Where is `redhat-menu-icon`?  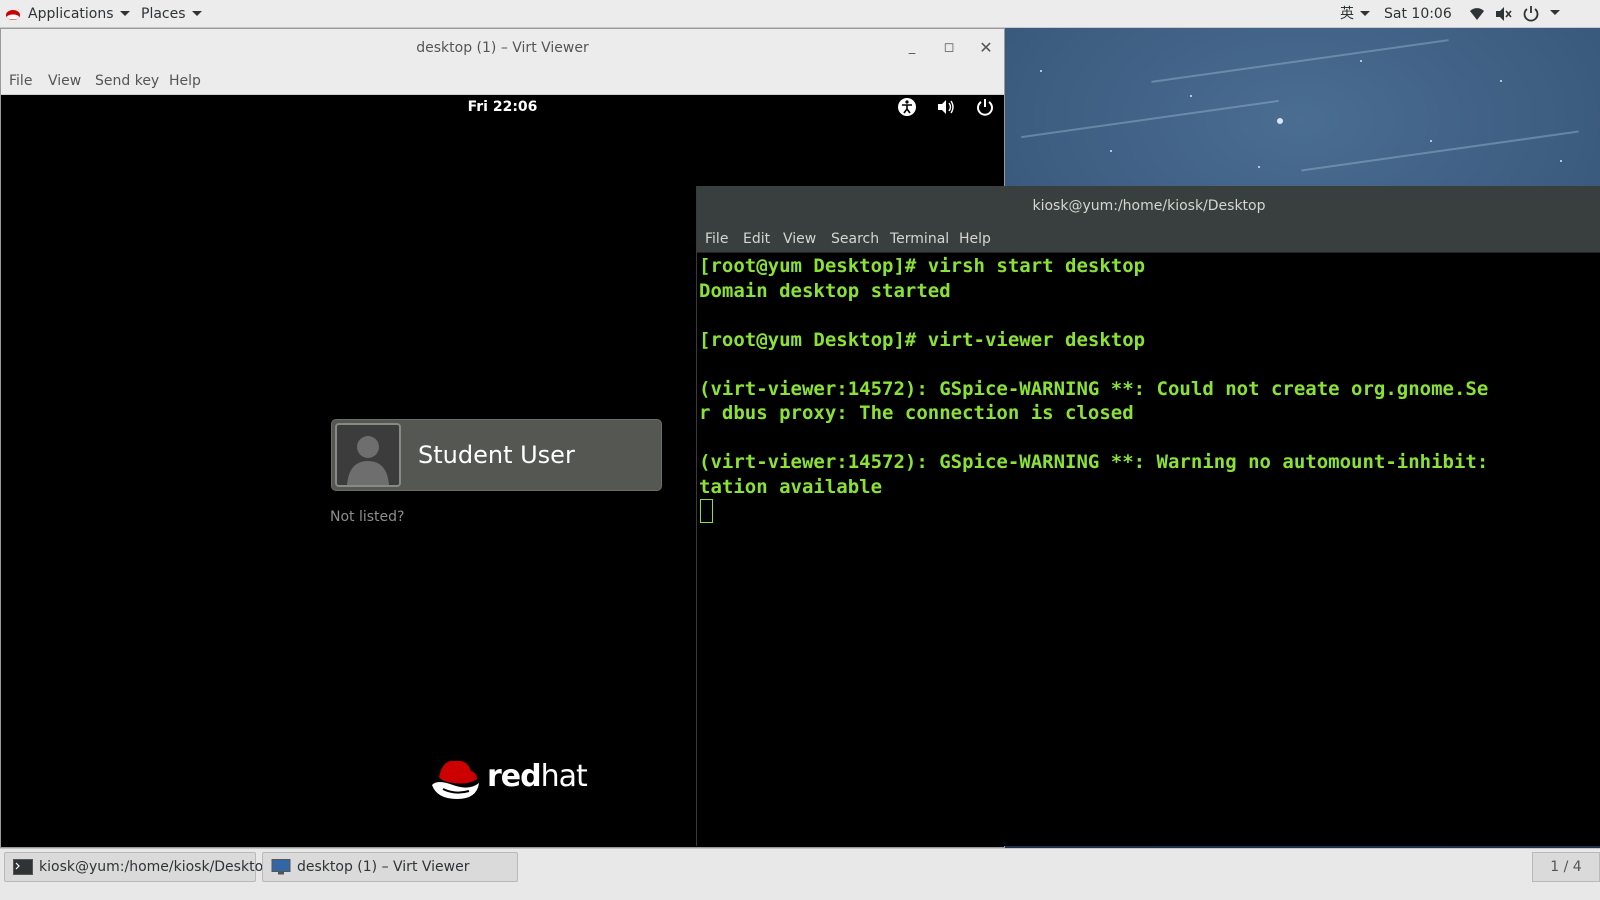
redhat-menu-icon is located at coordinates (13, 15).